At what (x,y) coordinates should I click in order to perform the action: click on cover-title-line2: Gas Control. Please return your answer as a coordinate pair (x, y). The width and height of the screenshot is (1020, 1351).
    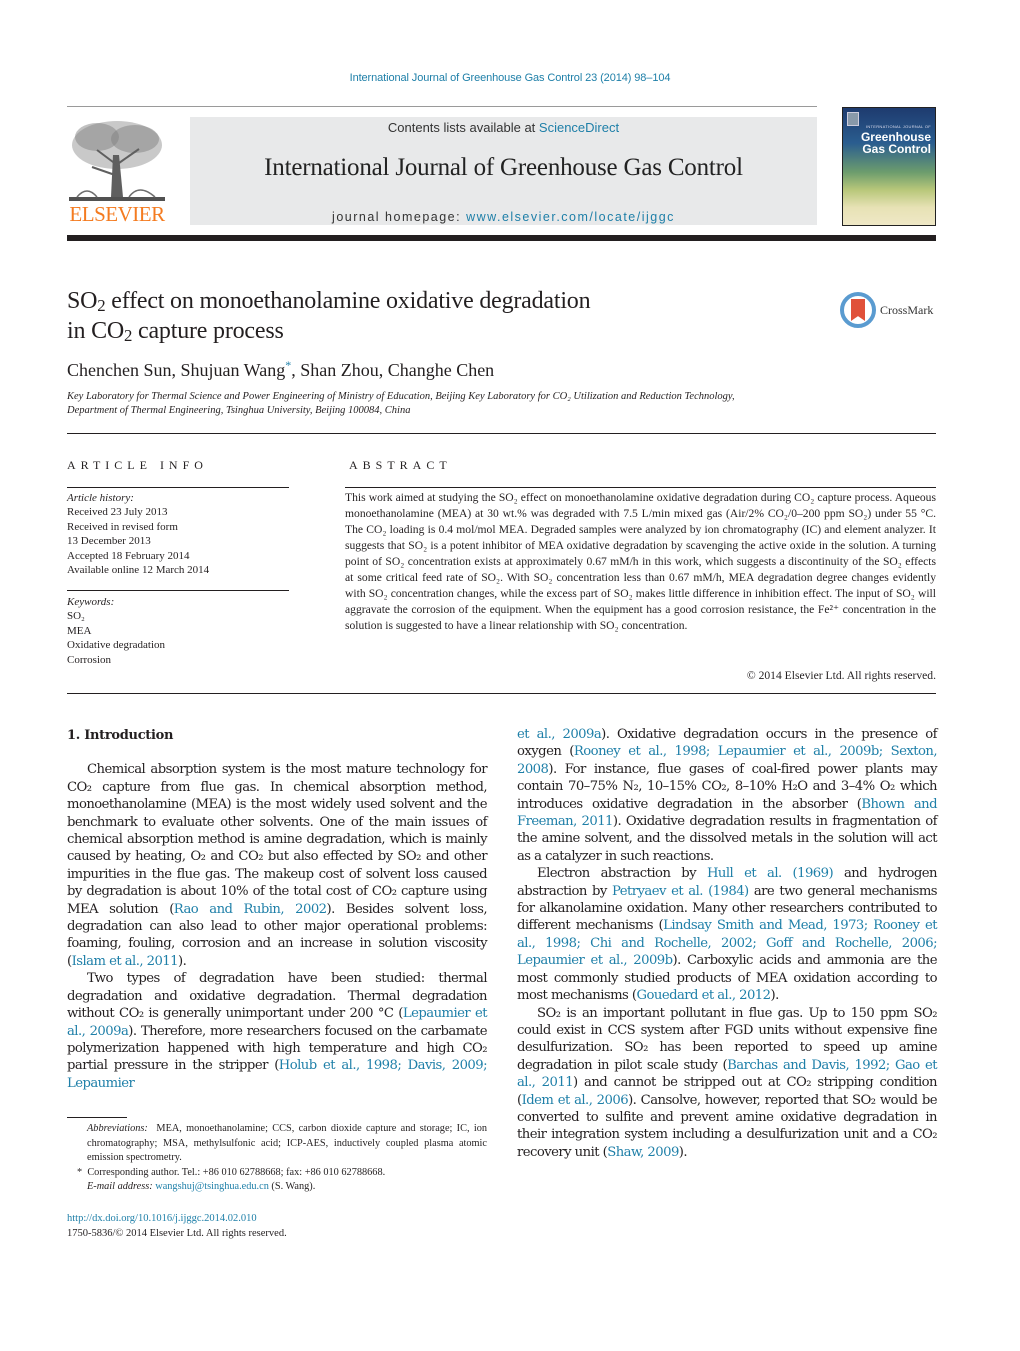
    Looking at the image, I should click on (896, 149).